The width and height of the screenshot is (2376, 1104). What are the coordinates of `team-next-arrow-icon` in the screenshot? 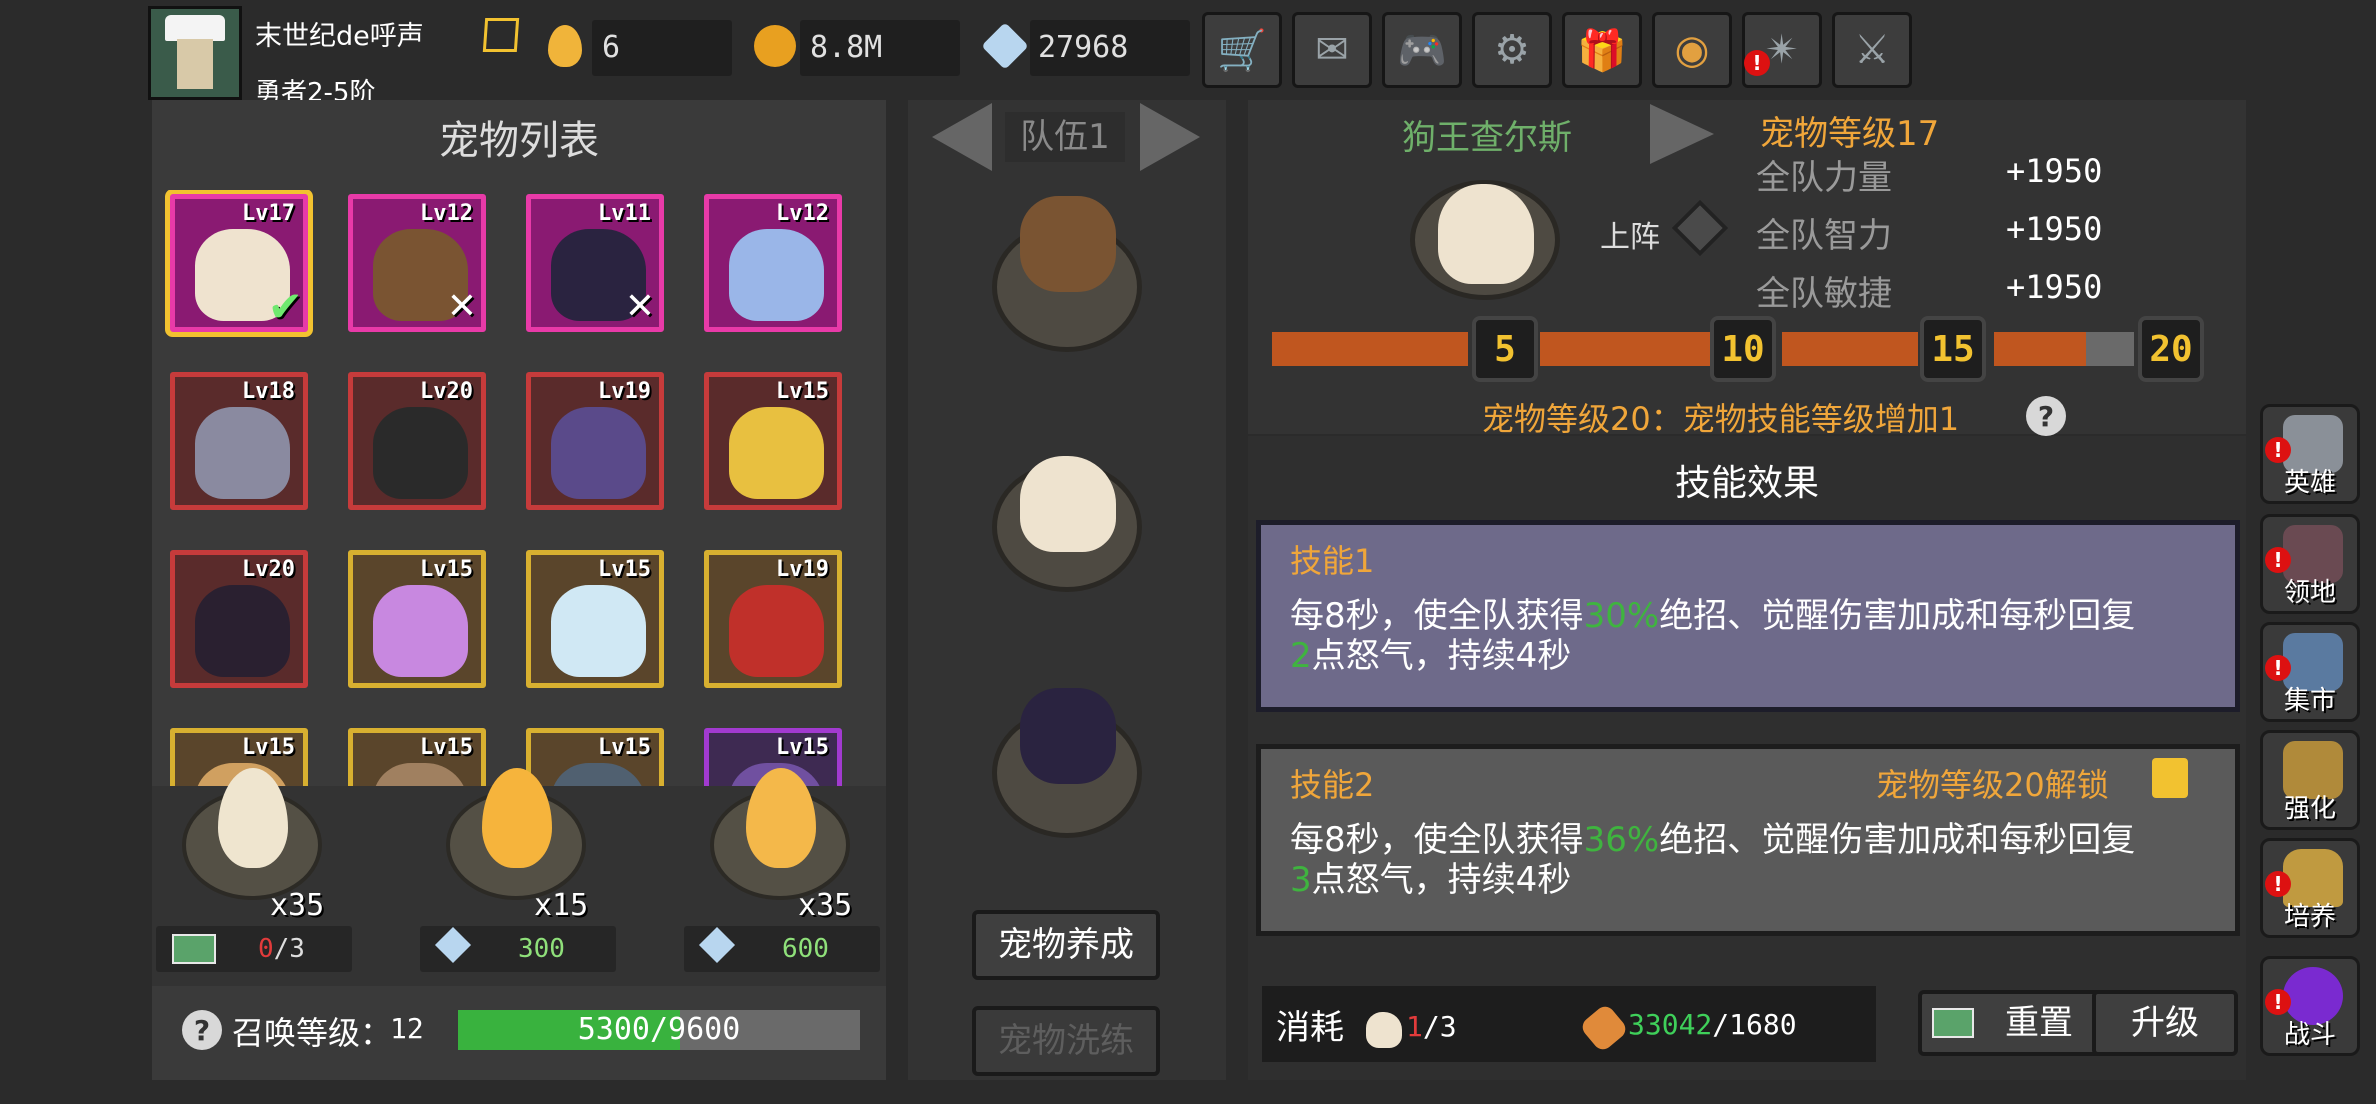 It's located at (1170, 137).